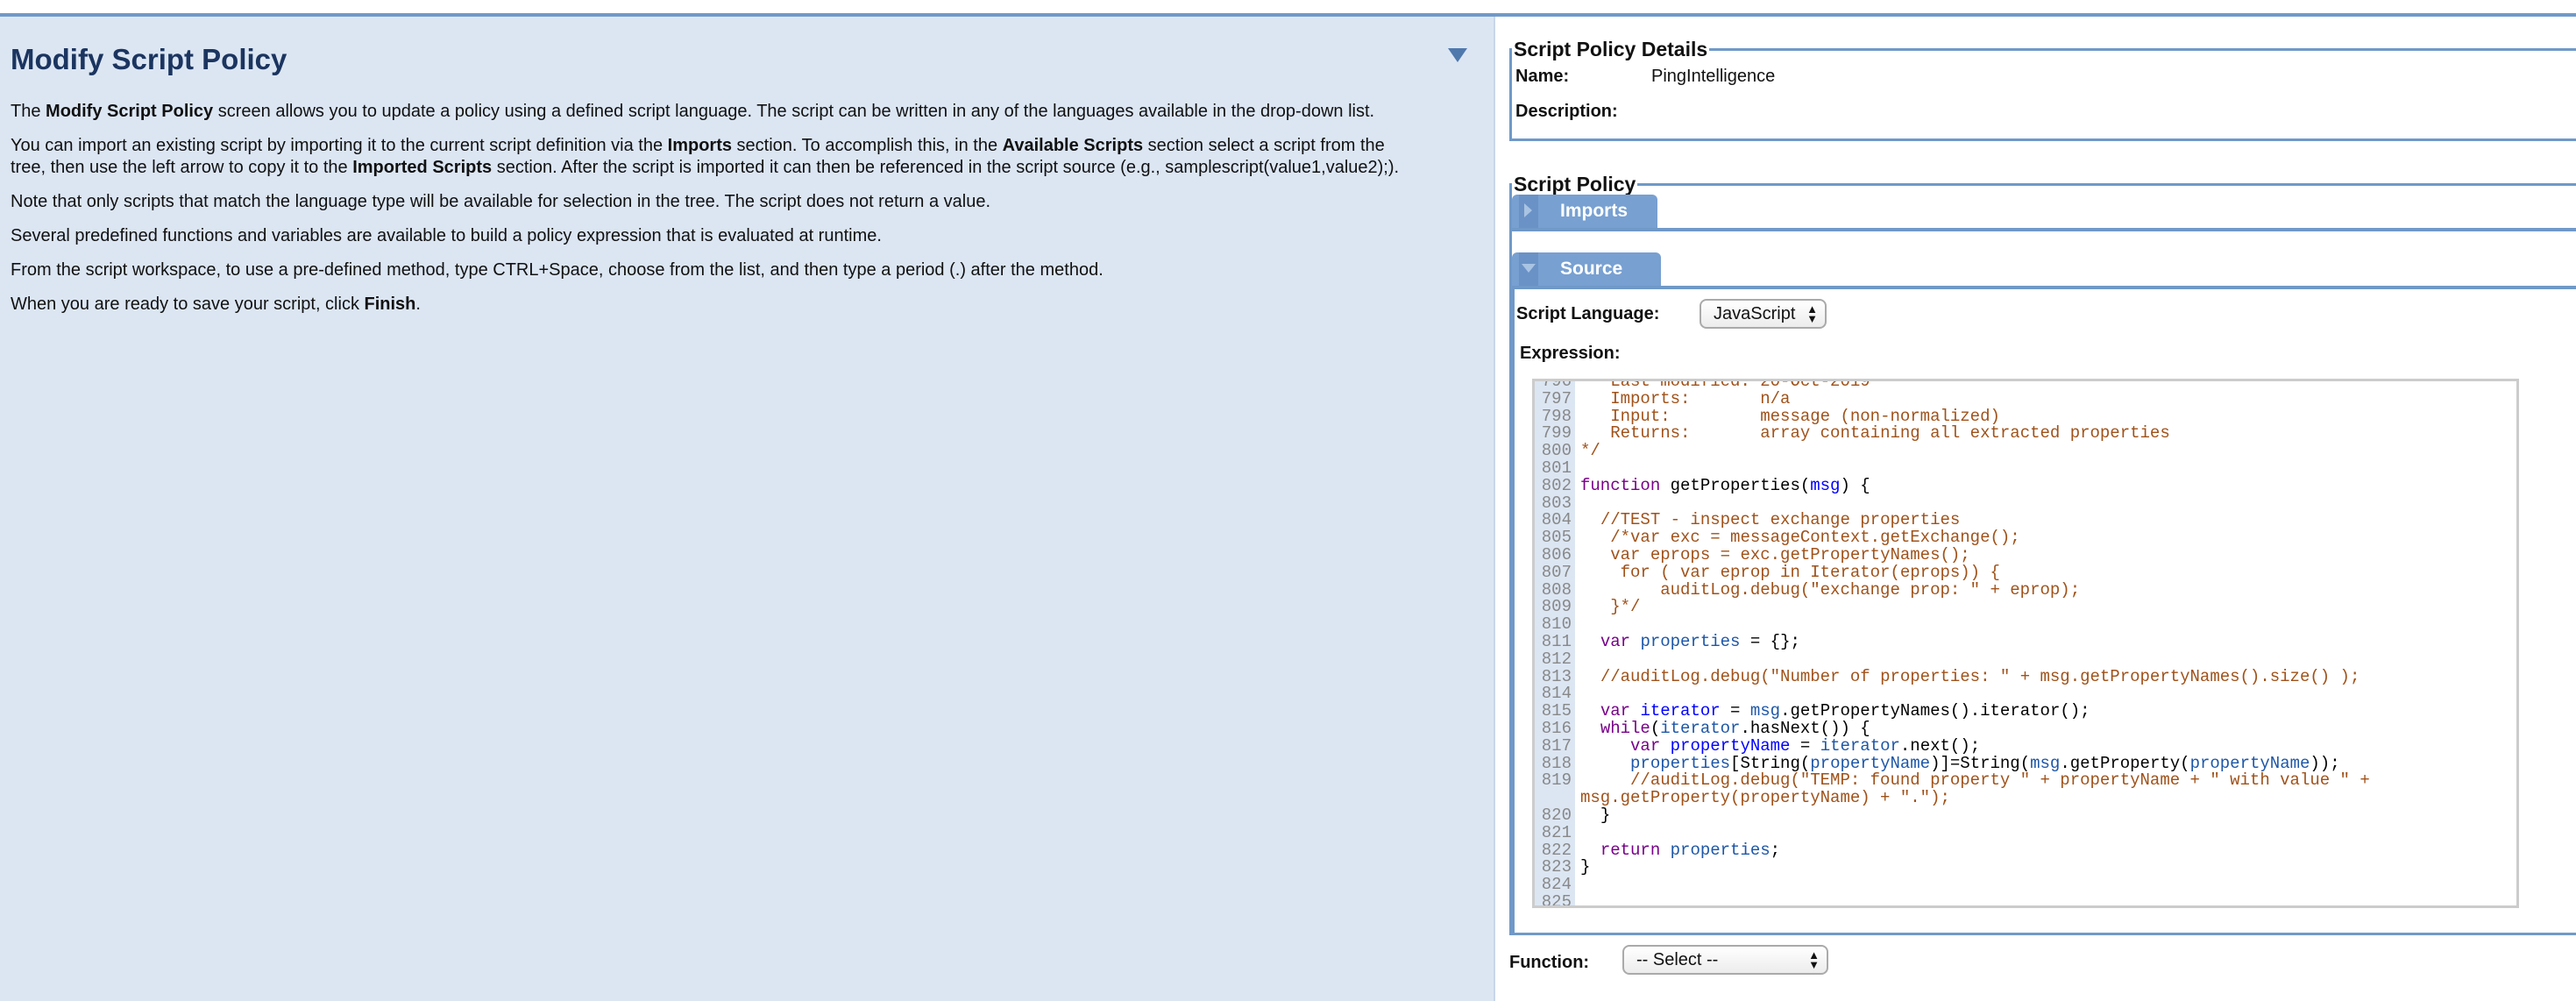  What do you see at coordinates (1557, 468) in the screenshot?
I see `line-number: 801` at bounding box center [1557, 468].